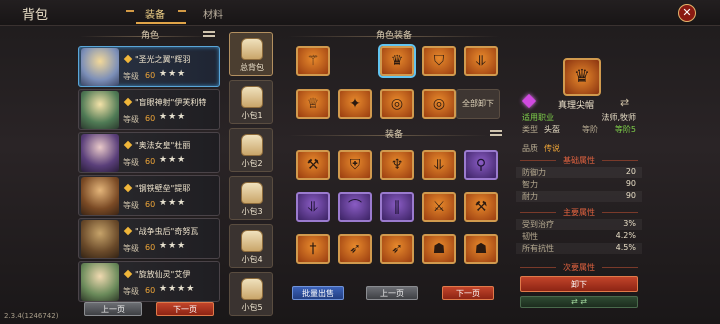  I want to click on mace-icon: ⚒, so click(313, 165).